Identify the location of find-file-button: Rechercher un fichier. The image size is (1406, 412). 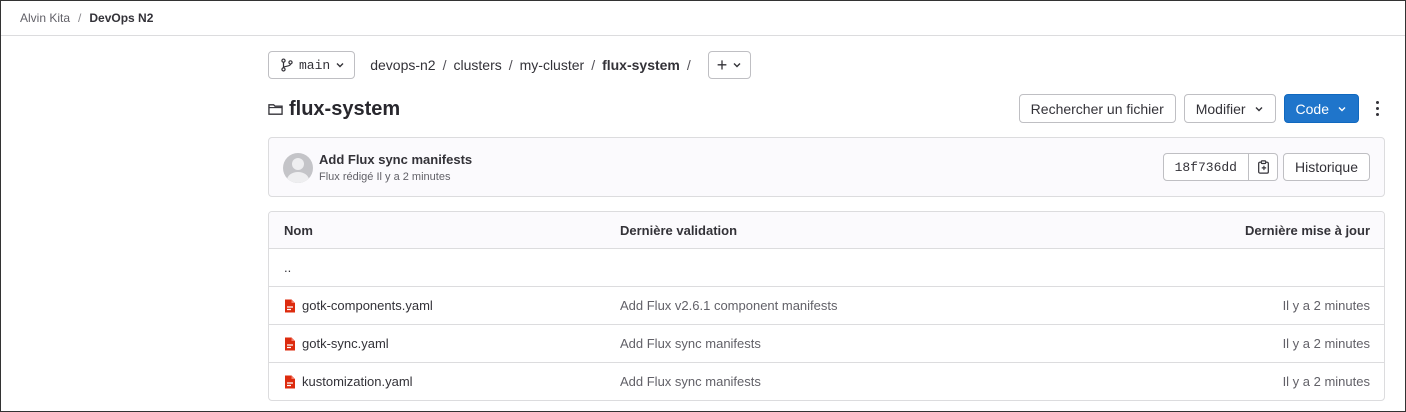
(1097, 108).